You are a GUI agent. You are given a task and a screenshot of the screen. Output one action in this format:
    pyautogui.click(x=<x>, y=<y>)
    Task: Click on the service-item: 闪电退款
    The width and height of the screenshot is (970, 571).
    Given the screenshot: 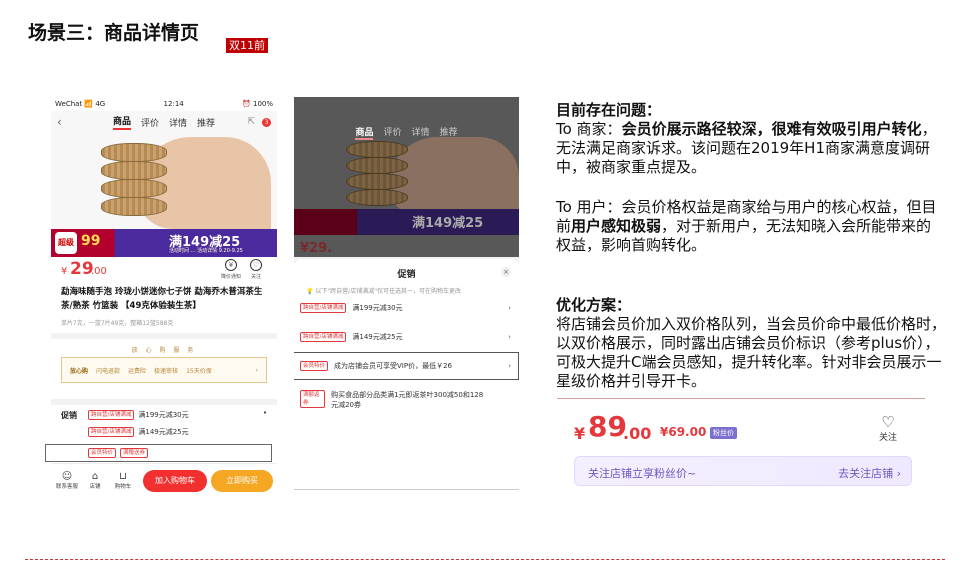 What is the action you would take?
    pyautogui.click(x=108, y=371)
    